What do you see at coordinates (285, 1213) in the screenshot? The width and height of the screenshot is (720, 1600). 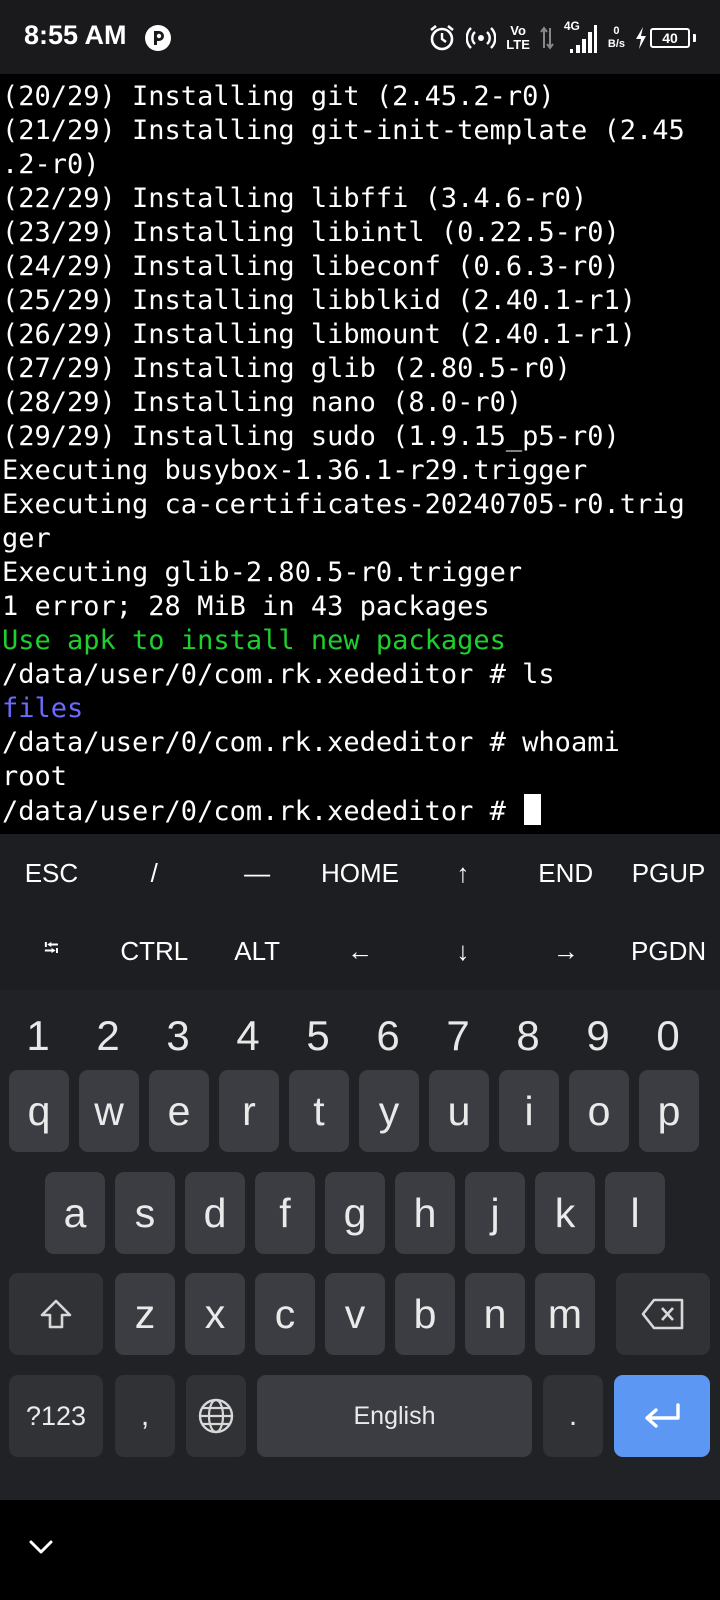 I see `key-letter: f` at bounding box center [285, 1213].